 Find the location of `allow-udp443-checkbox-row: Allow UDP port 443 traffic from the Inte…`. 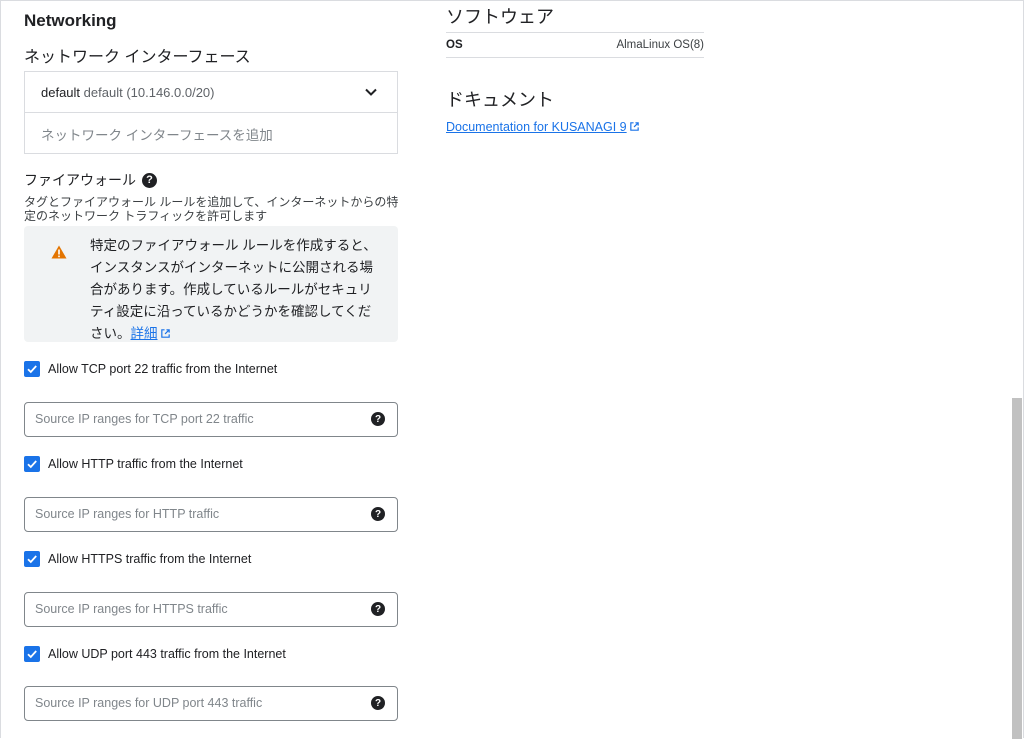

allow-udp443-checkbox-row: Allow UDP port 443 traffic from the Inte… is located at coordinates (155, 654).